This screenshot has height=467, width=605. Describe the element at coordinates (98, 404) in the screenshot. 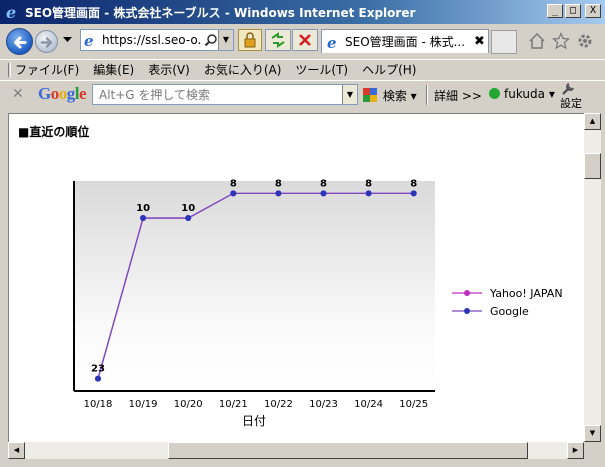

I see `x-tick-label: 10/18` at that location.